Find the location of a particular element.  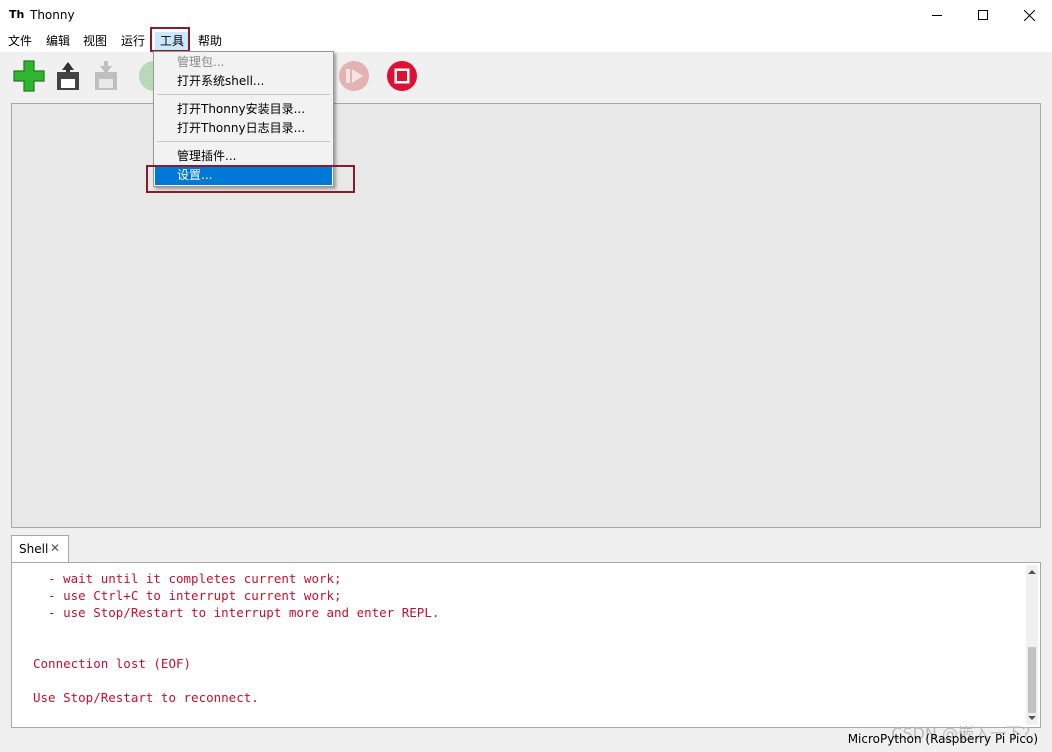

settings-highlight-box is located at coordinates (250, 179).